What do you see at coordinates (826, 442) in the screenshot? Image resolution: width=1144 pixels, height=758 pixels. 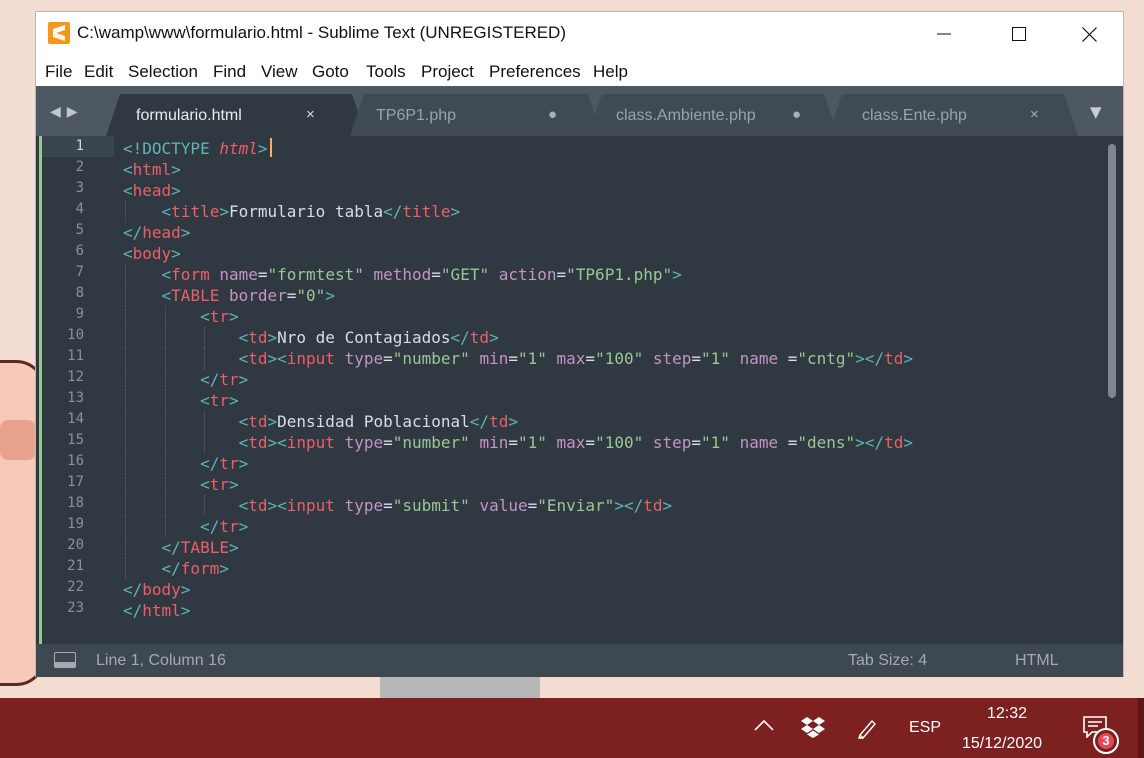 I see `code-token: "dens"` at bounding box center [826, 442].